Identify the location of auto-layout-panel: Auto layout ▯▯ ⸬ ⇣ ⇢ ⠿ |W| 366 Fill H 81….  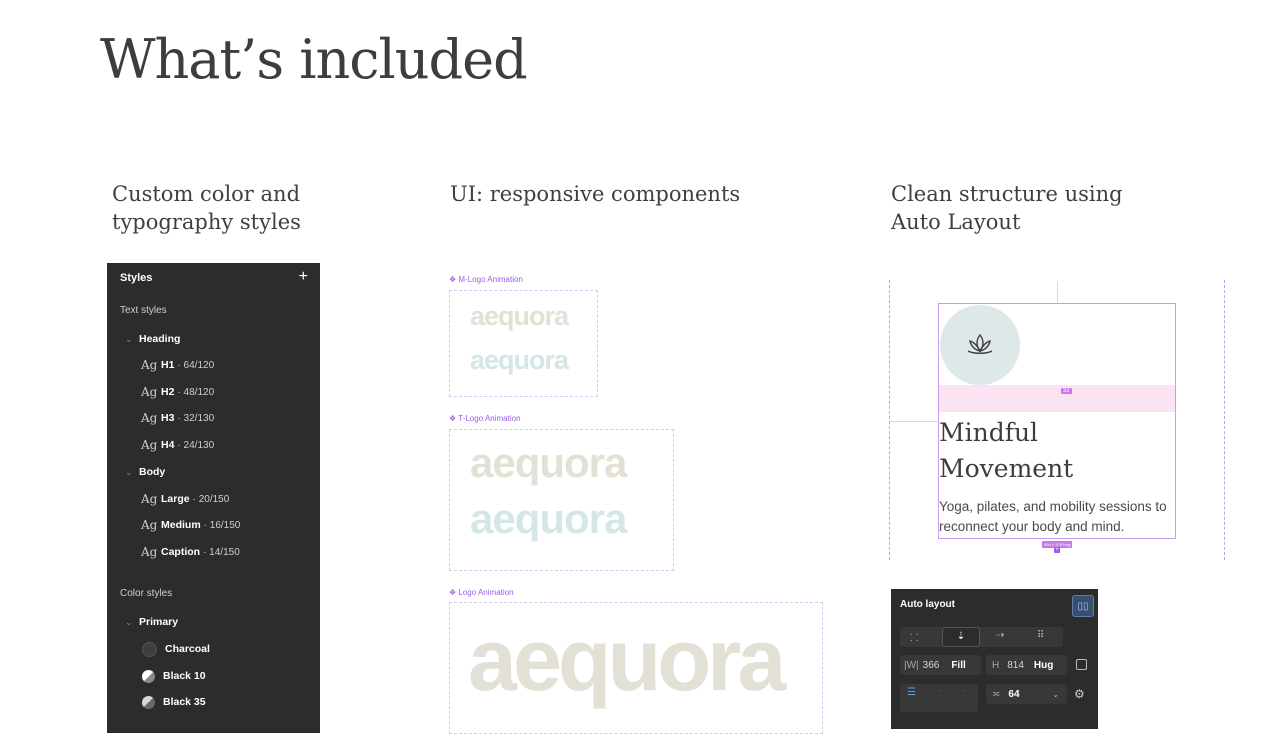
(994, 659).